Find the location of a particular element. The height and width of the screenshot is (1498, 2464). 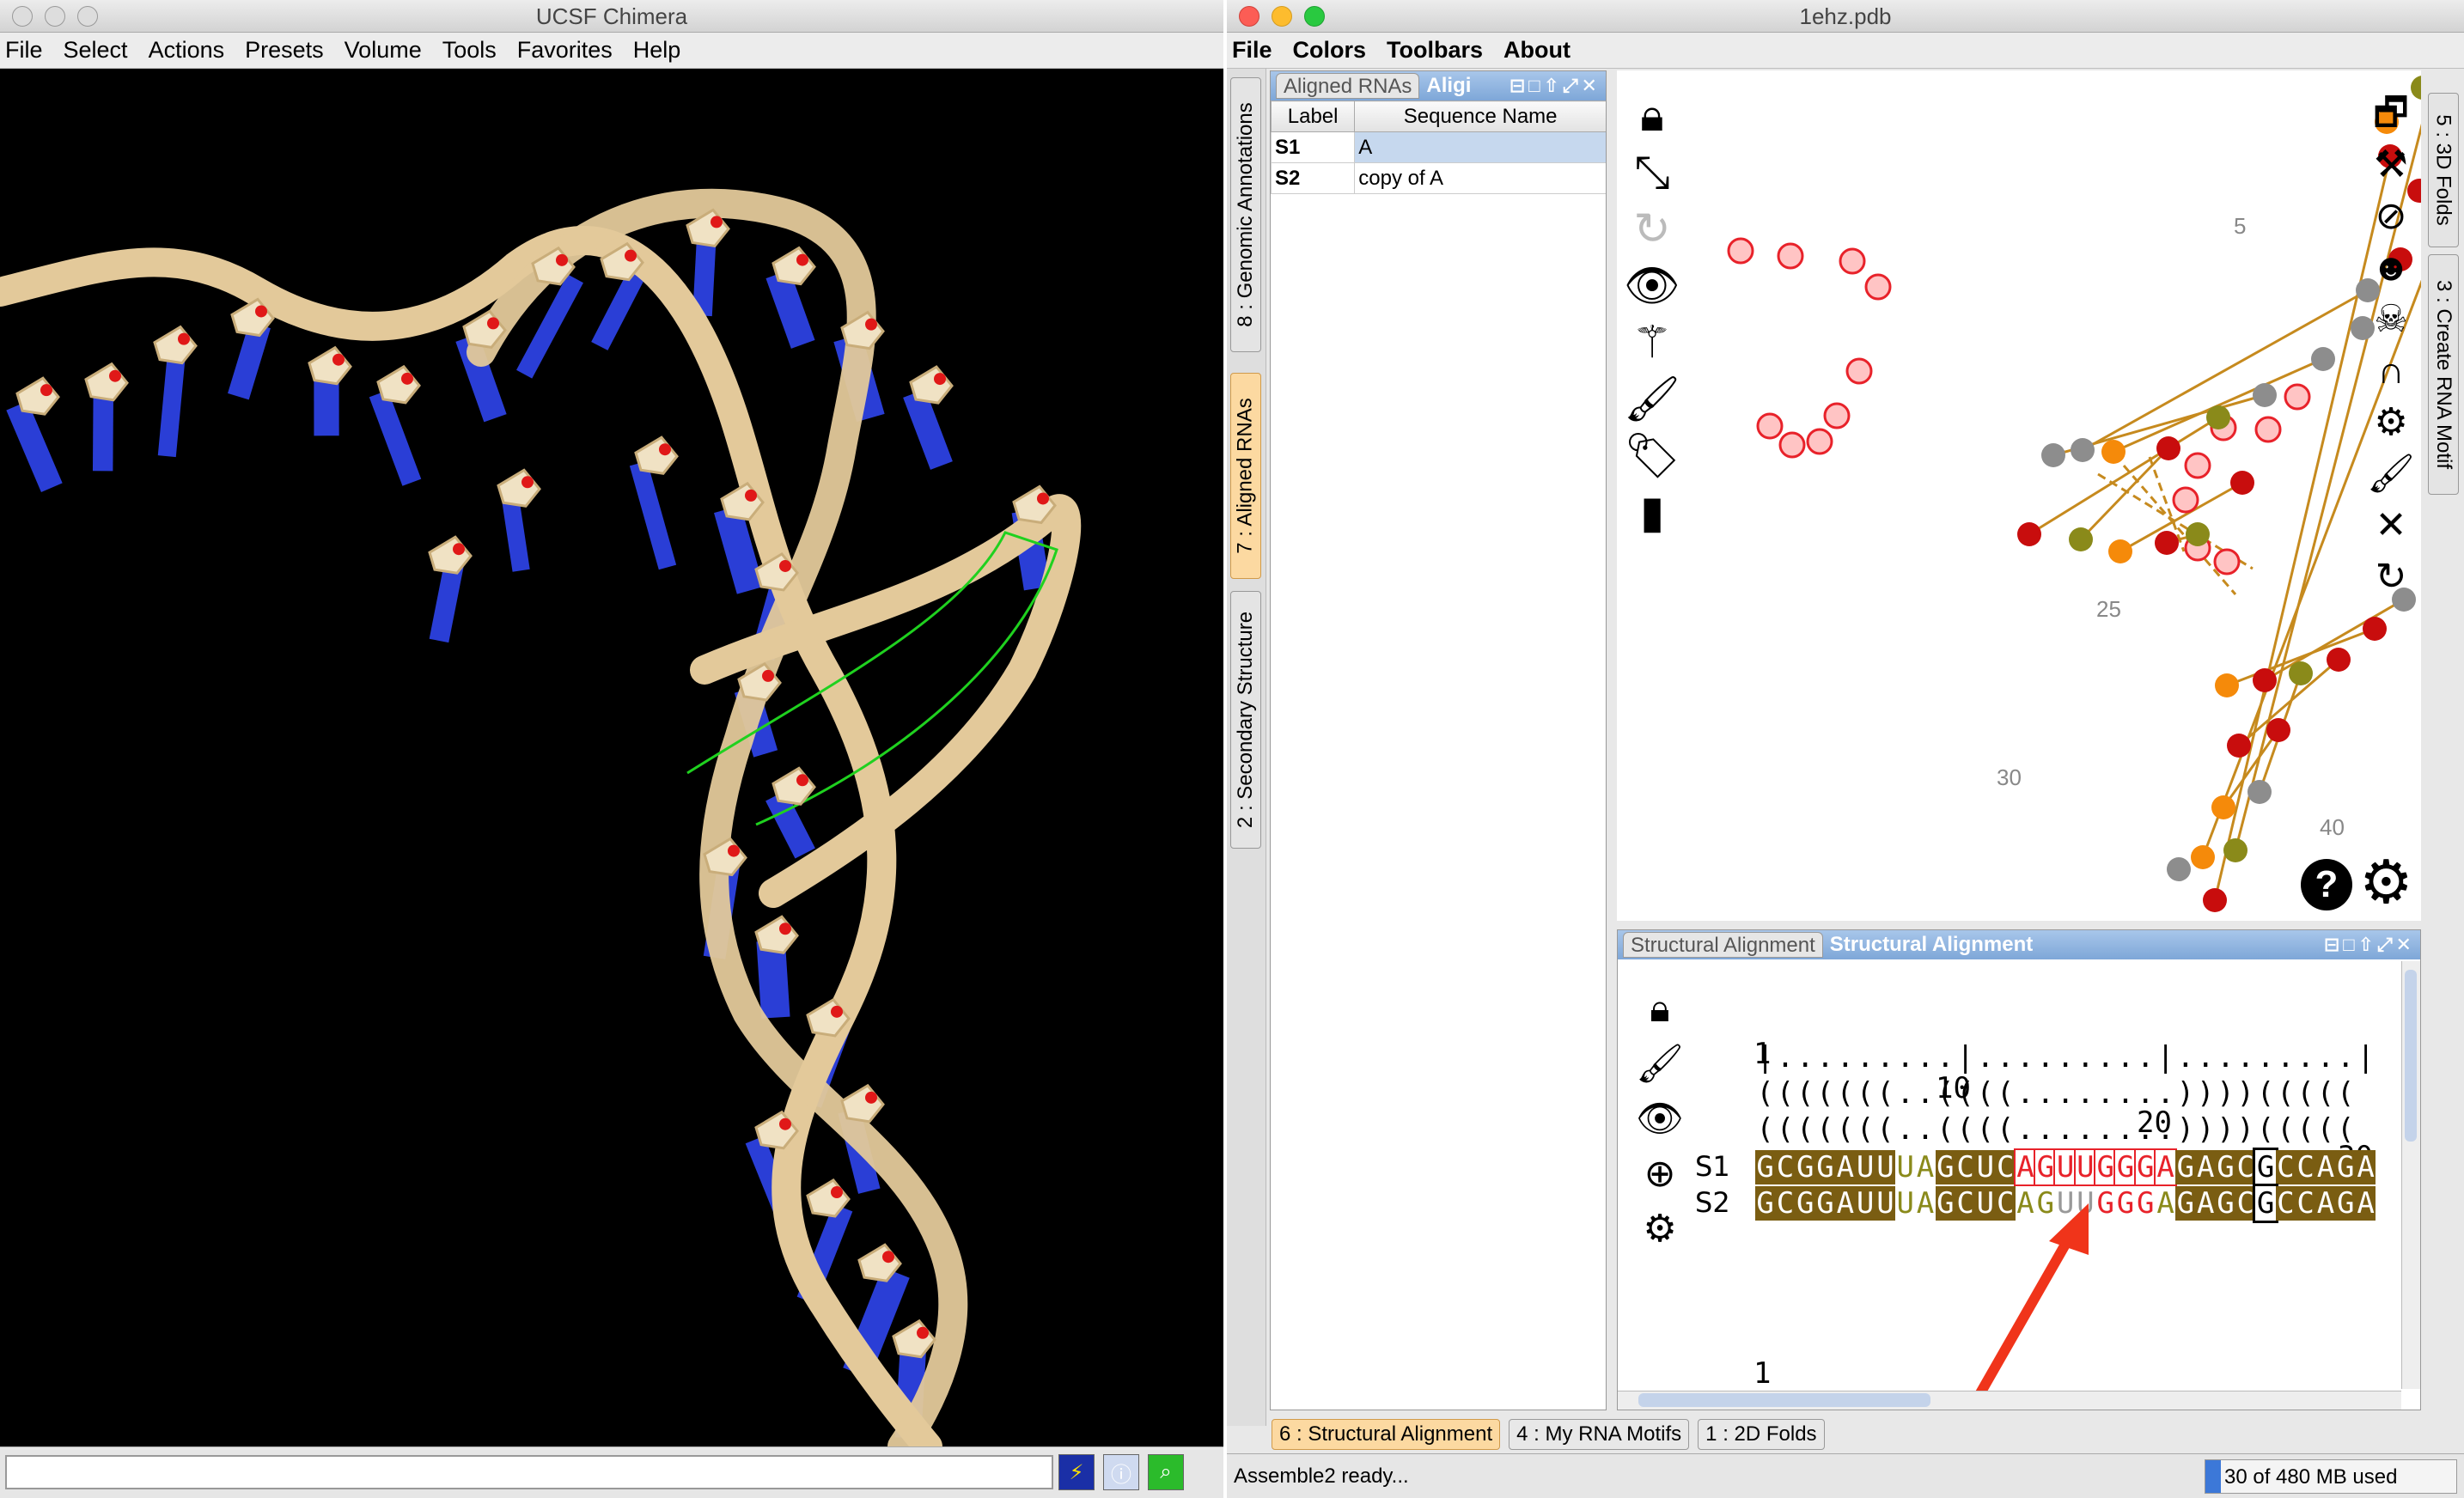

tab-structural-alignment: 6 : Structural Alignment is located at coordinates (1386, 1434).